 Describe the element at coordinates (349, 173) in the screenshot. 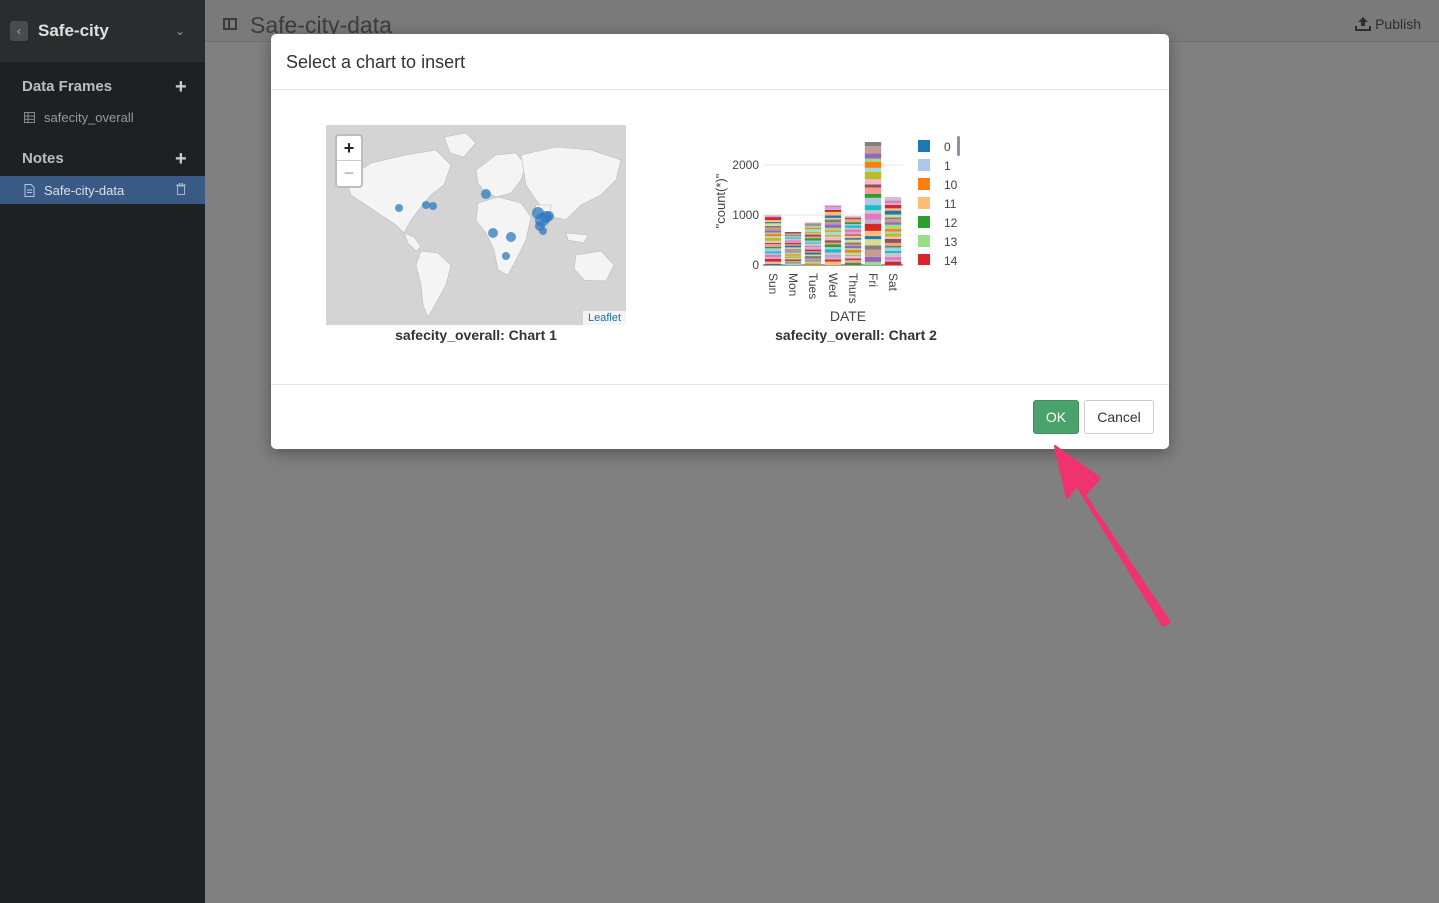

I see `zoom-out-button: −` at that location.